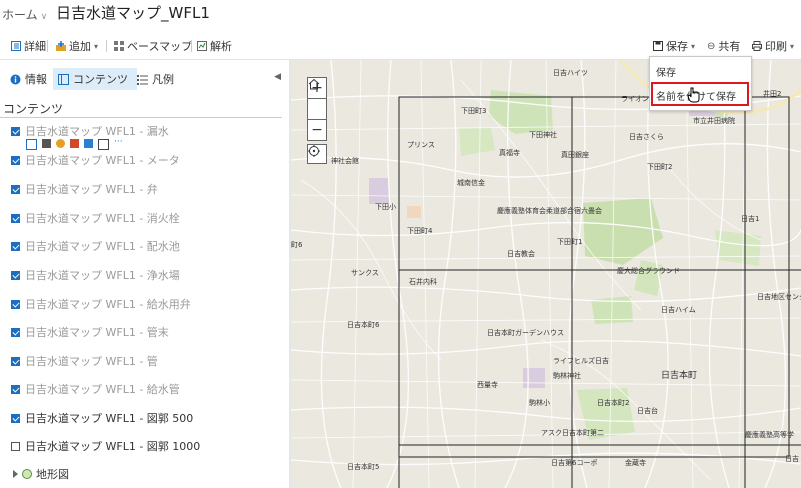 This screenshot has height=488, width=801. I want to click on layer-label: 日吉水道マップ WFL1 - 漏水, so click(97, 131).